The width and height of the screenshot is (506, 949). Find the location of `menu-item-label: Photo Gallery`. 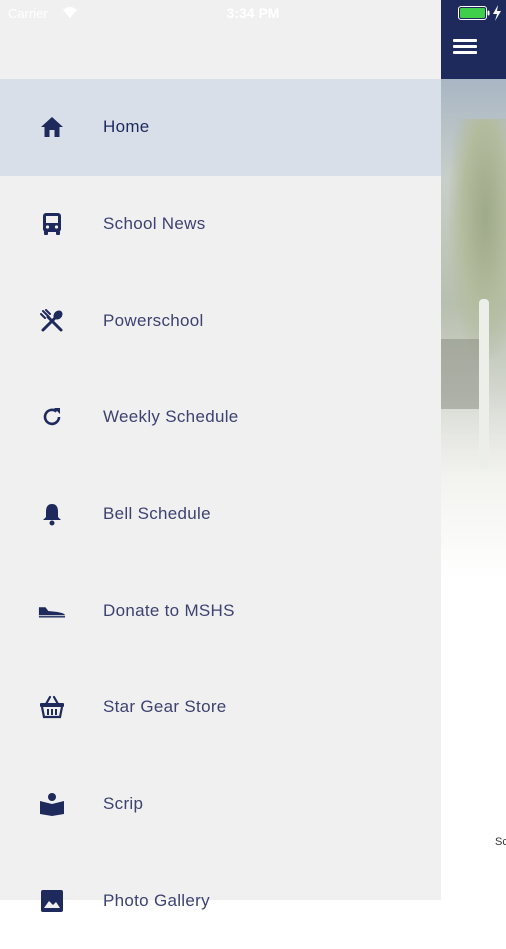

menu-item-label: Photo Gallery is located at coordinates (156, 901).